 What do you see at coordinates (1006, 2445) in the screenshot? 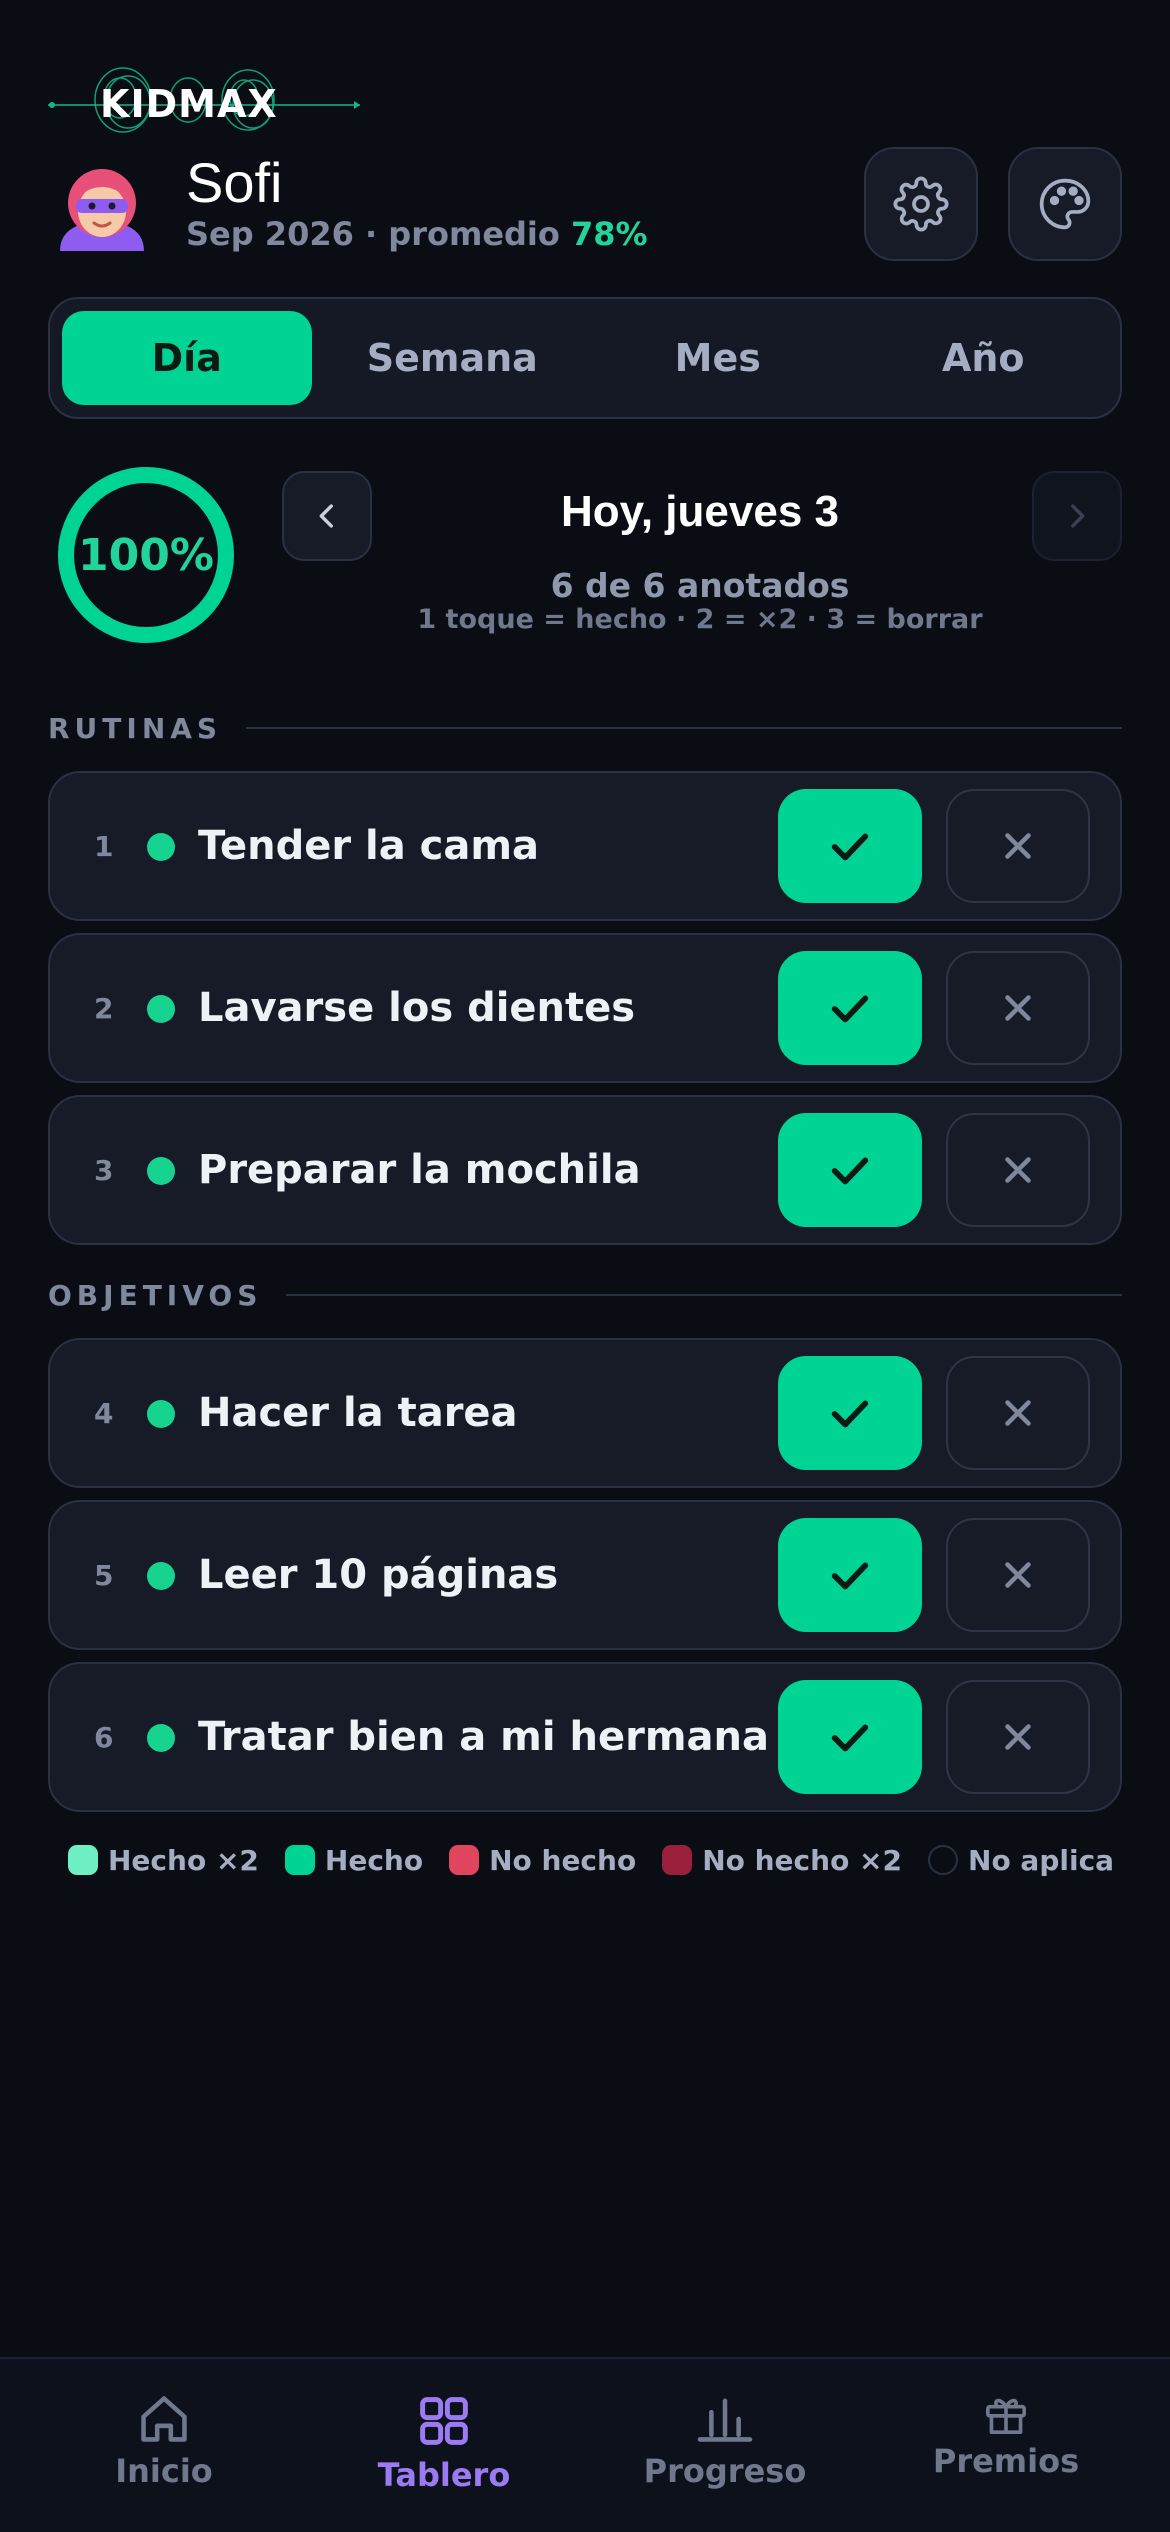
I see `nav-premios: Premios` at bounding box center [1006, 2445].